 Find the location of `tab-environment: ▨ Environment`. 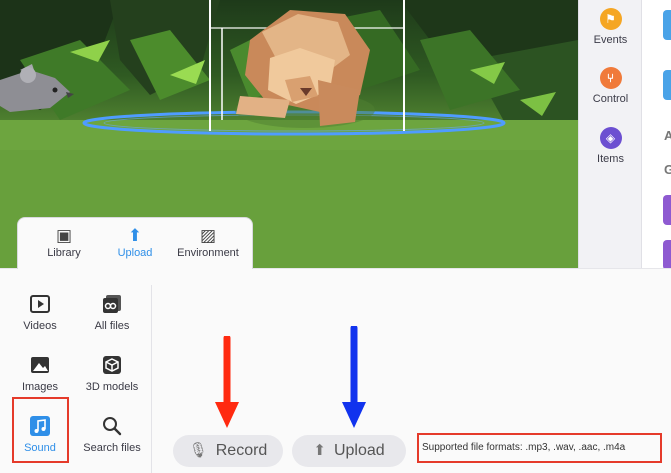

tab-environment: ▨ Environment is located at coordinates (208, 244).